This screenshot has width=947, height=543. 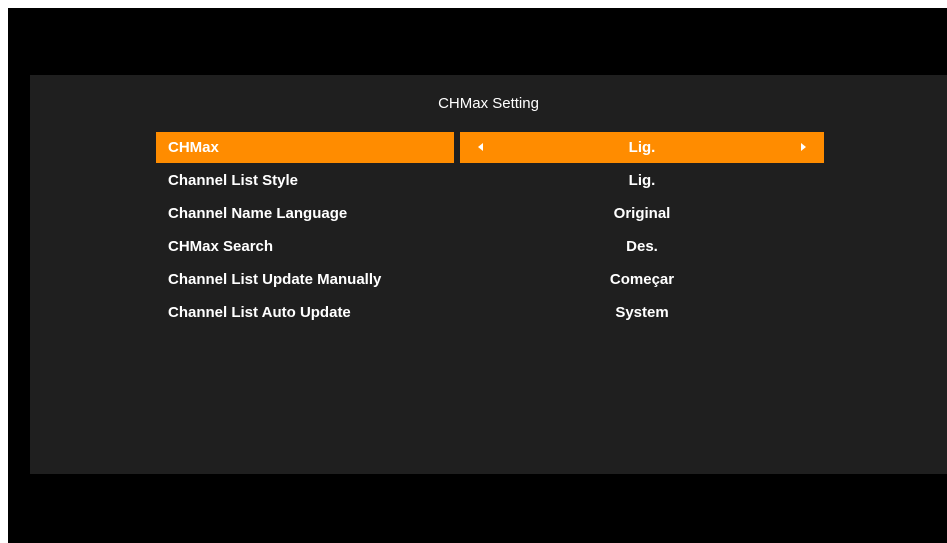 I want to click on setting-label: CHMax Search, so click(x=221, y=246).